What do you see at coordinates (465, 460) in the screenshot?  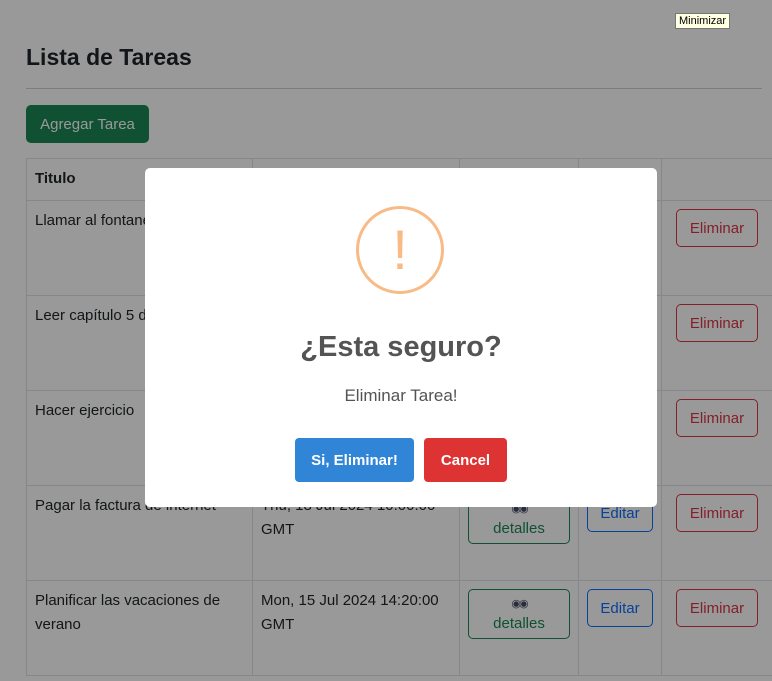 I see `cancel-button: Cancel` at bounding box center [465, 460].